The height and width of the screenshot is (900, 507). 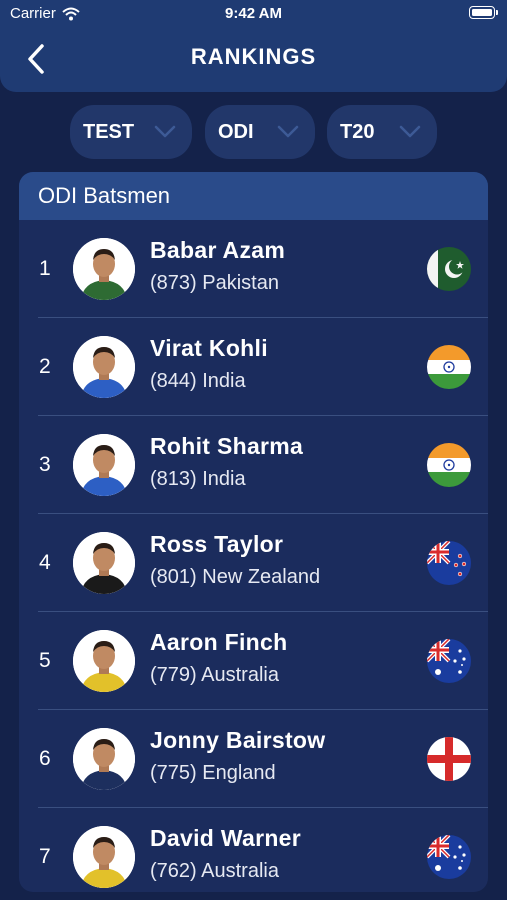 I want to click on card-title: ODI Batsmen, so click(x=253, y=196).